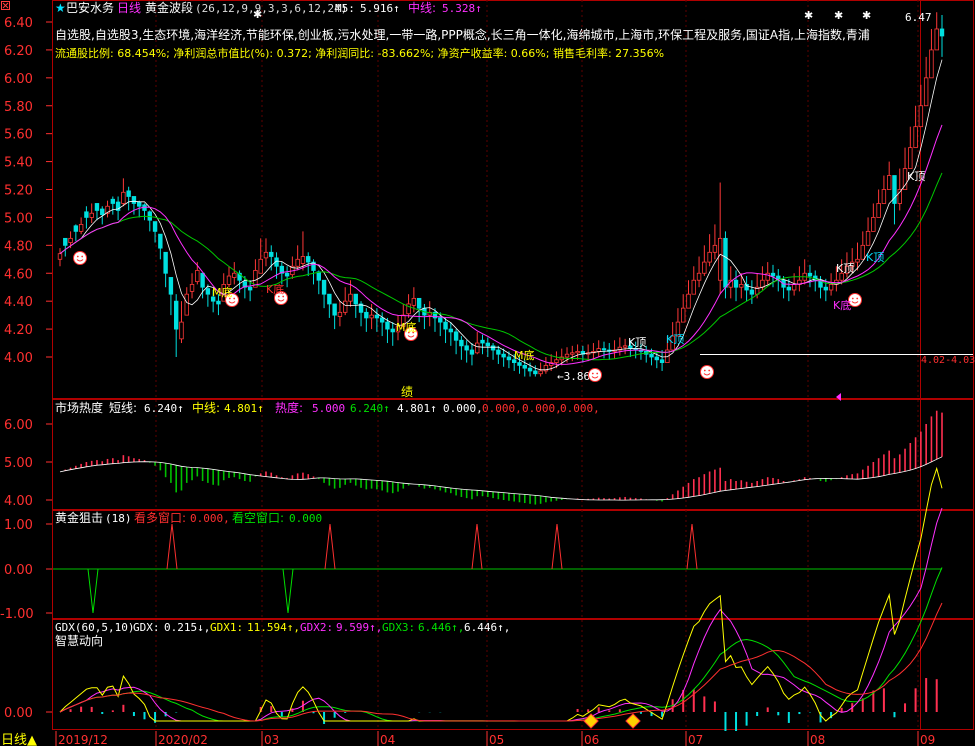 The height and width of the screenshot is (746, 975). What do you see at coordinates (927, 739) in the screenshot?
I see `month-label: 09` at bounding box center [927, 739].